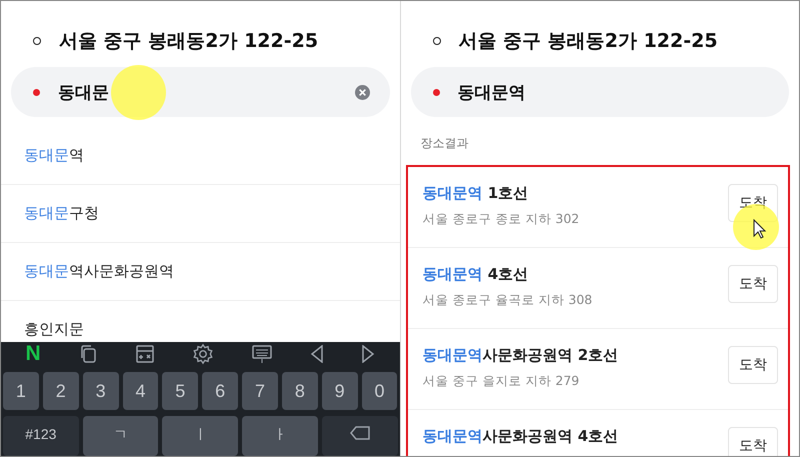 This screenshot has height=457, width=800. What do you see at coordinates (220, 391) in the screenshot?
I see `number-key: 6` at bounding box center [220, 391].